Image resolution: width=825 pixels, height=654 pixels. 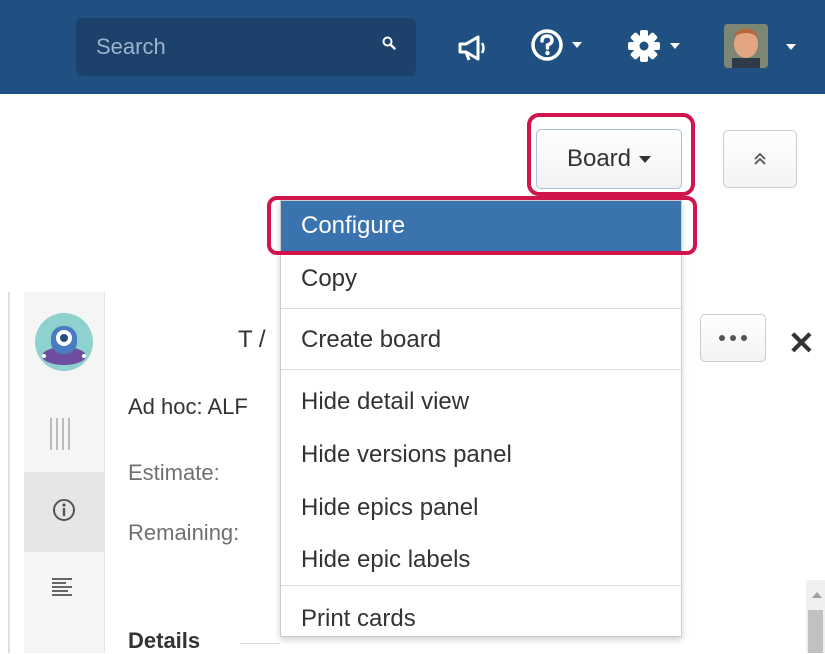 I want to click on double-chevron-up-icon, so click(x=760, y=158).